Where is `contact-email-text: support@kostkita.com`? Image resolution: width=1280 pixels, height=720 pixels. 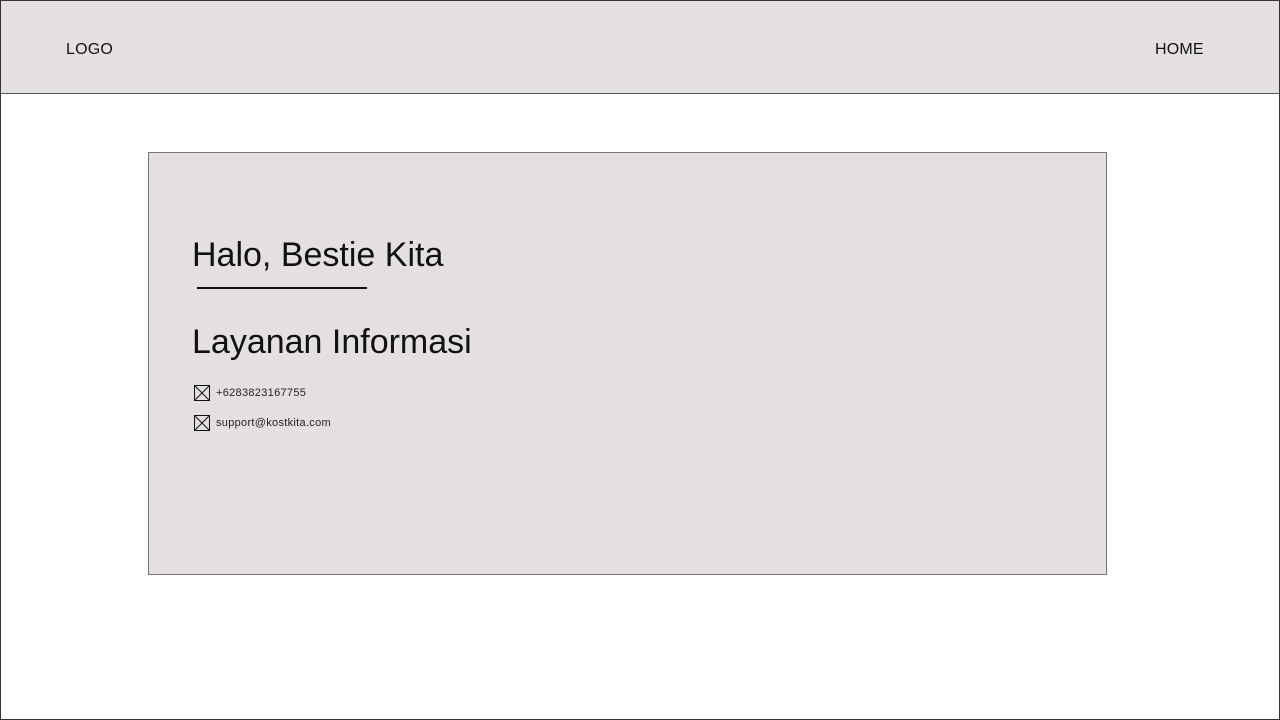
contact-email-text: support@kostkita.com is located at coordinates (273, 423).